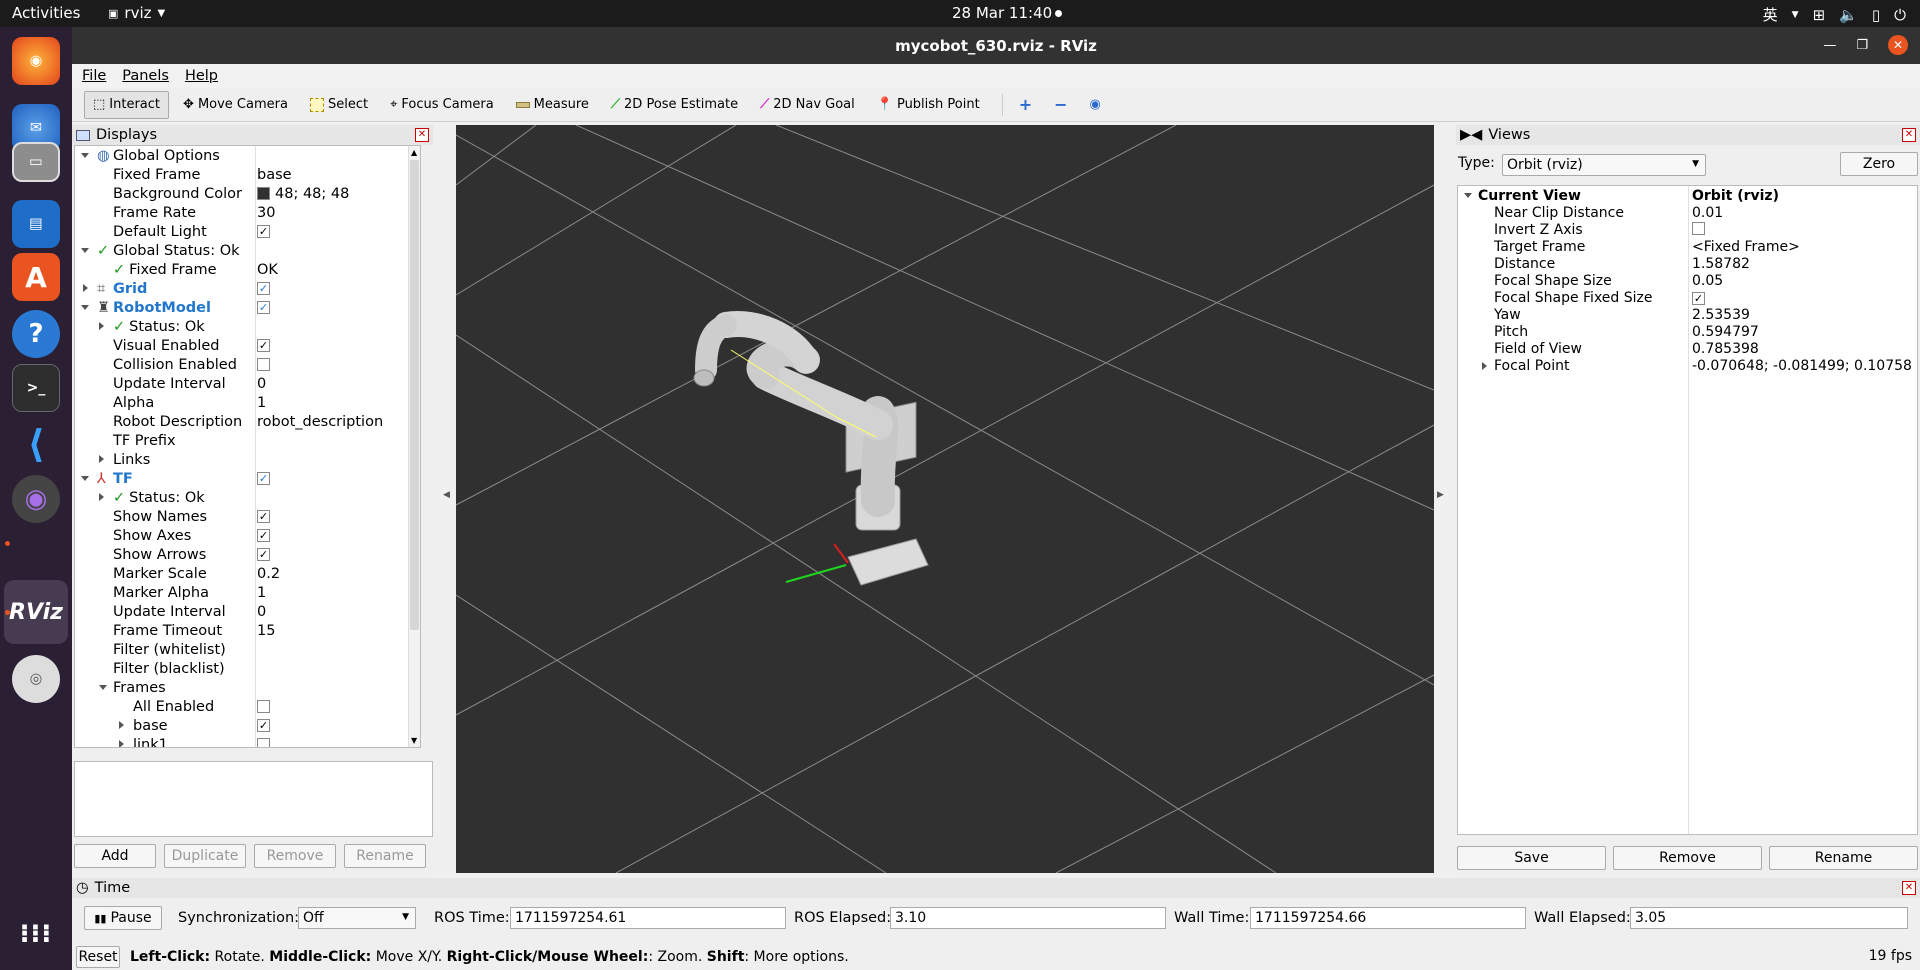  What do you see at coordinates (247, 630) in the screenshot?
I see `tree-row: Frame Timeout 15` at bounding box center [247, 630].